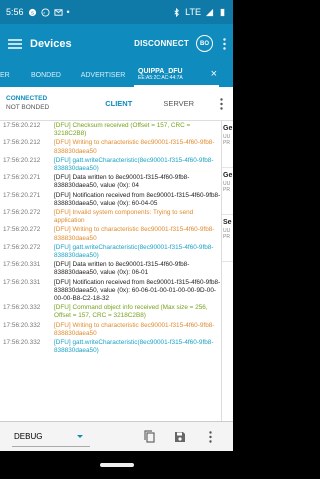  Describe the element at coordinates (227, 271) in the screenshot. I see `services-panel: Ge UU PR Ge UU PR Se UU PR` at that location.